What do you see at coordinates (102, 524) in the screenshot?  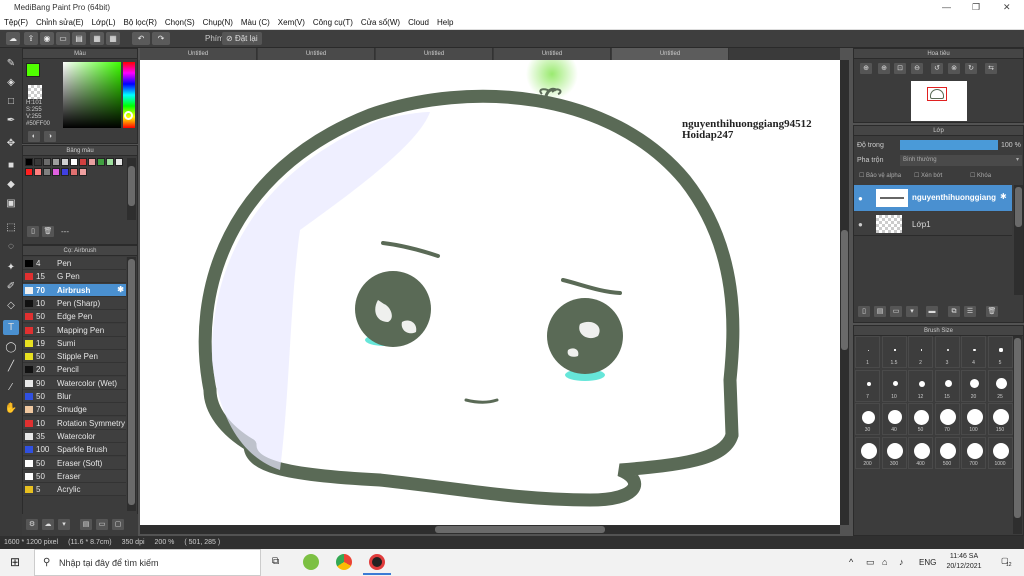 I see `brush-folder-icon: ▭` at bounding box center [102, 524].